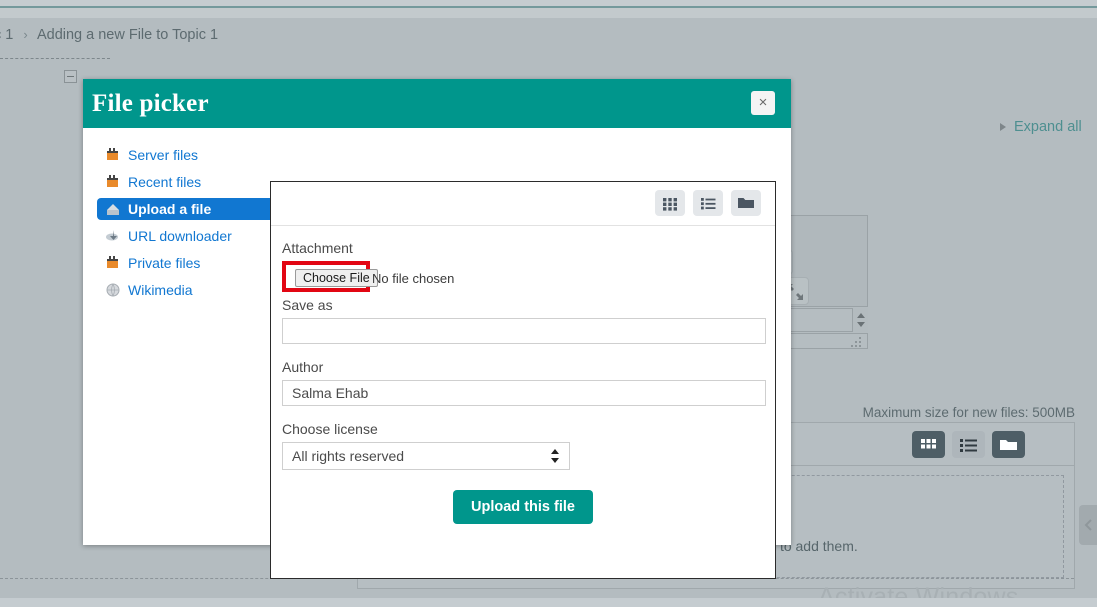 This screenshot has width=1097, height=607. I want to click on no-file-chosen-text: No file chosen, so click(413, 278).